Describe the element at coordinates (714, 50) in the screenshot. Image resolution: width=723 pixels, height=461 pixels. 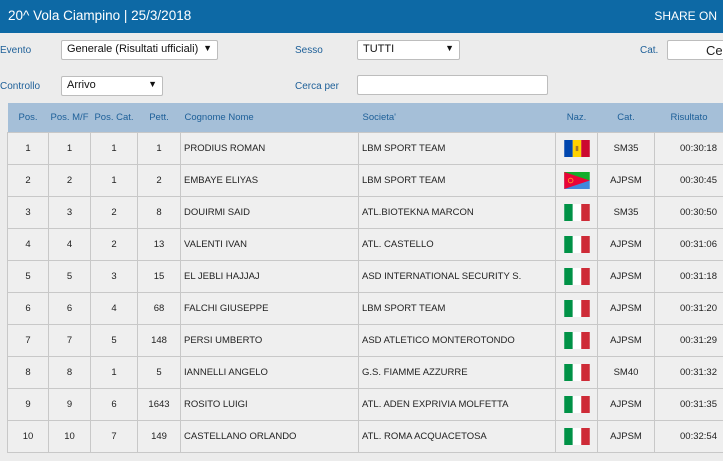
I see `search-button: Cer` at that location.